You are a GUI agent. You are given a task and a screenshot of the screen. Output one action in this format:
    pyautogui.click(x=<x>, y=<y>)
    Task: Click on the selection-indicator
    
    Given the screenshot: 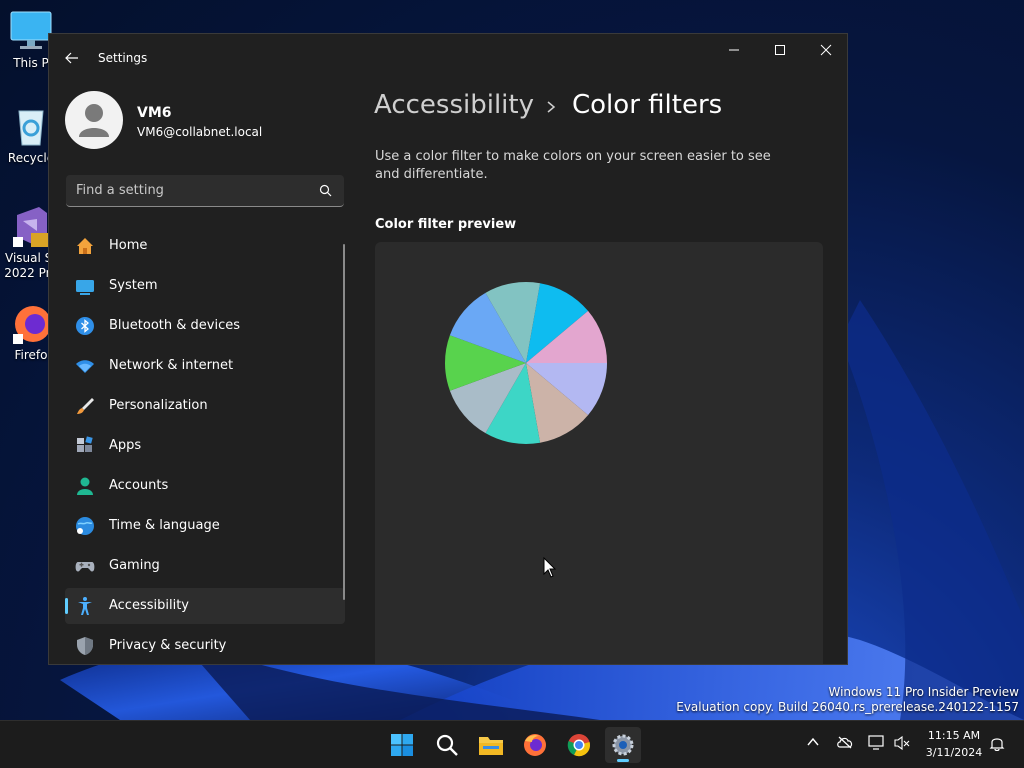 What is the action you would take?
    pyautogui.click(x=66, y=606)
    